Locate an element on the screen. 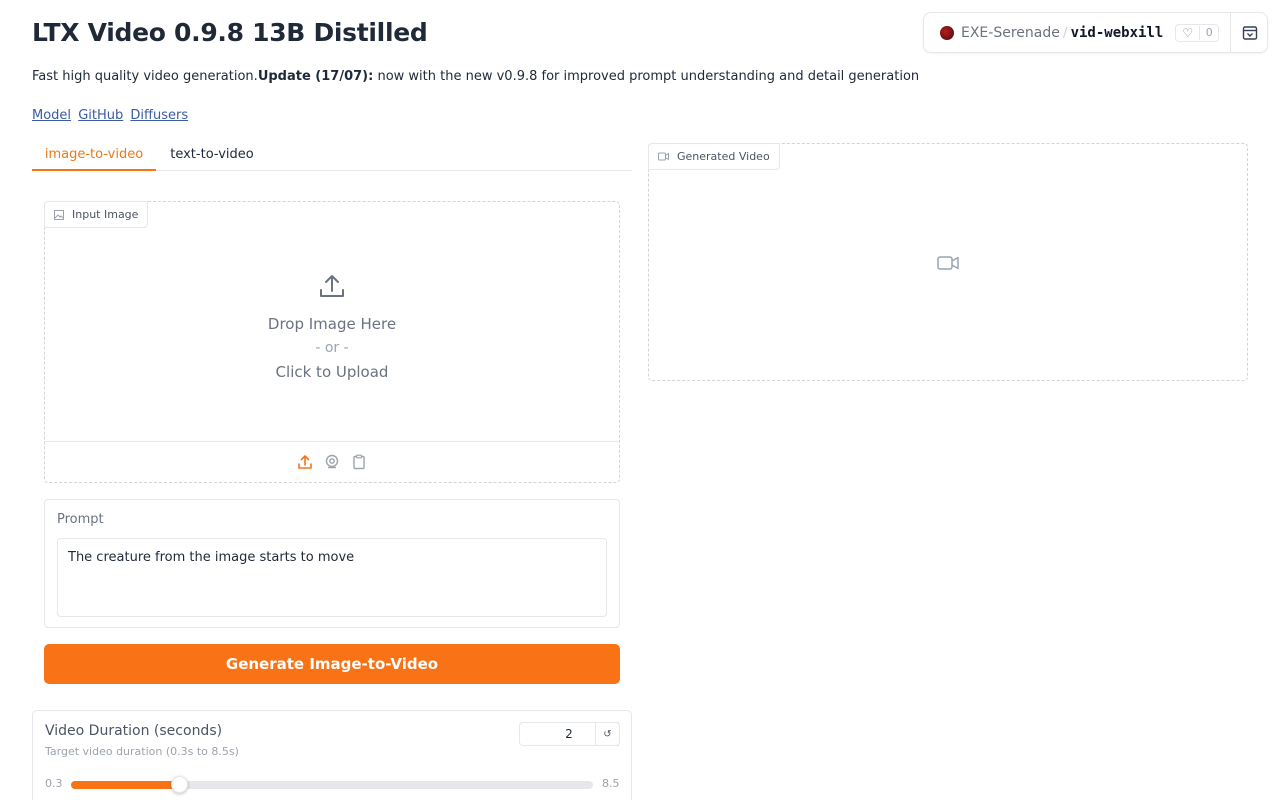 Image resolution: width=1280 pixels, height=800 pixels. duration-slider-thumb is located at coordinates (180, 784).